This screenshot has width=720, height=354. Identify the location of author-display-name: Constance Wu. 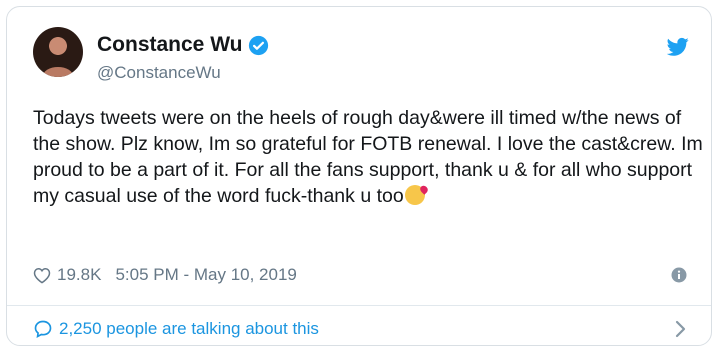
(169, 45).